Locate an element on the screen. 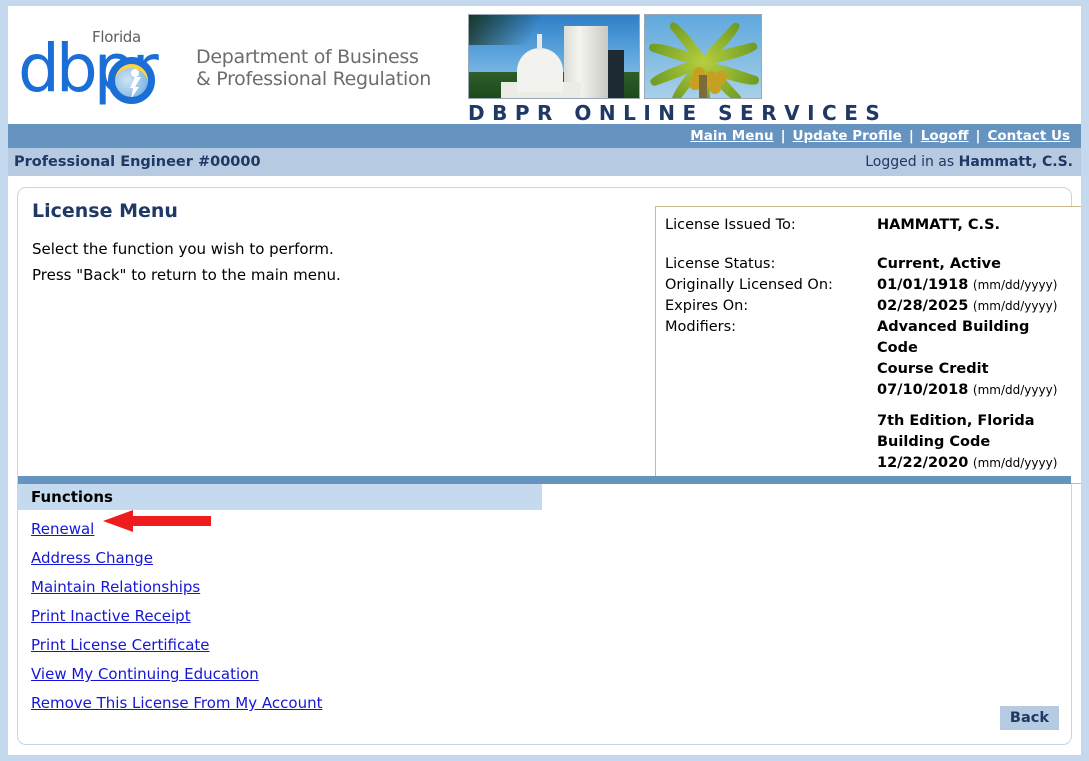  modifier-name-line1: 7th Edition, Florida is located at coordinates (956, 421).